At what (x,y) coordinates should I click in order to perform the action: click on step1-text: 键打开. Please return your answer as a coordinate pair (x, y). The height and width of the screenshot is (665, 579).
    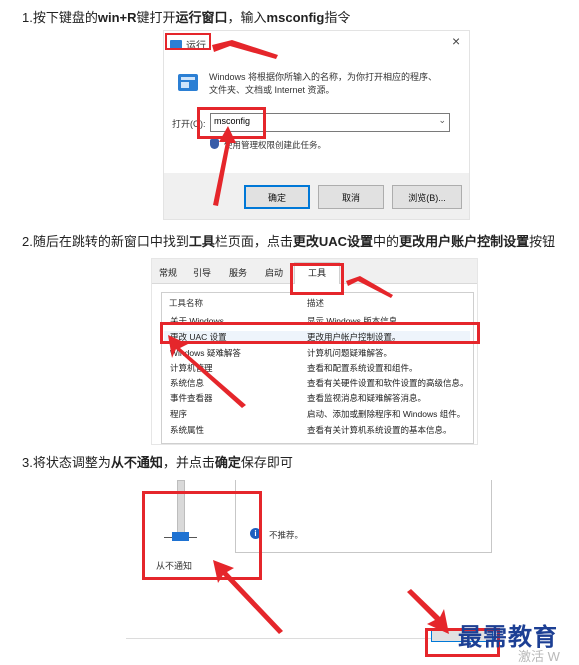
    Looking at the image, I should click on (156, 17).